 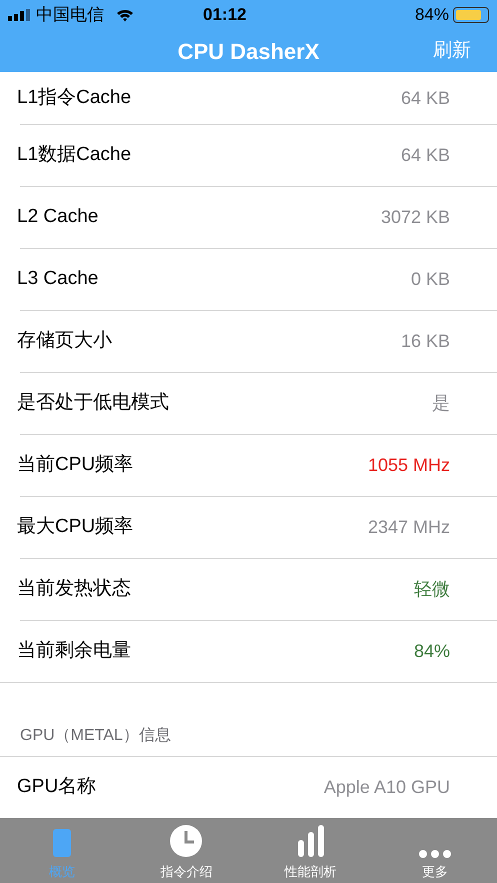 I want to click on phone-icon, so click(x=62, y=843).